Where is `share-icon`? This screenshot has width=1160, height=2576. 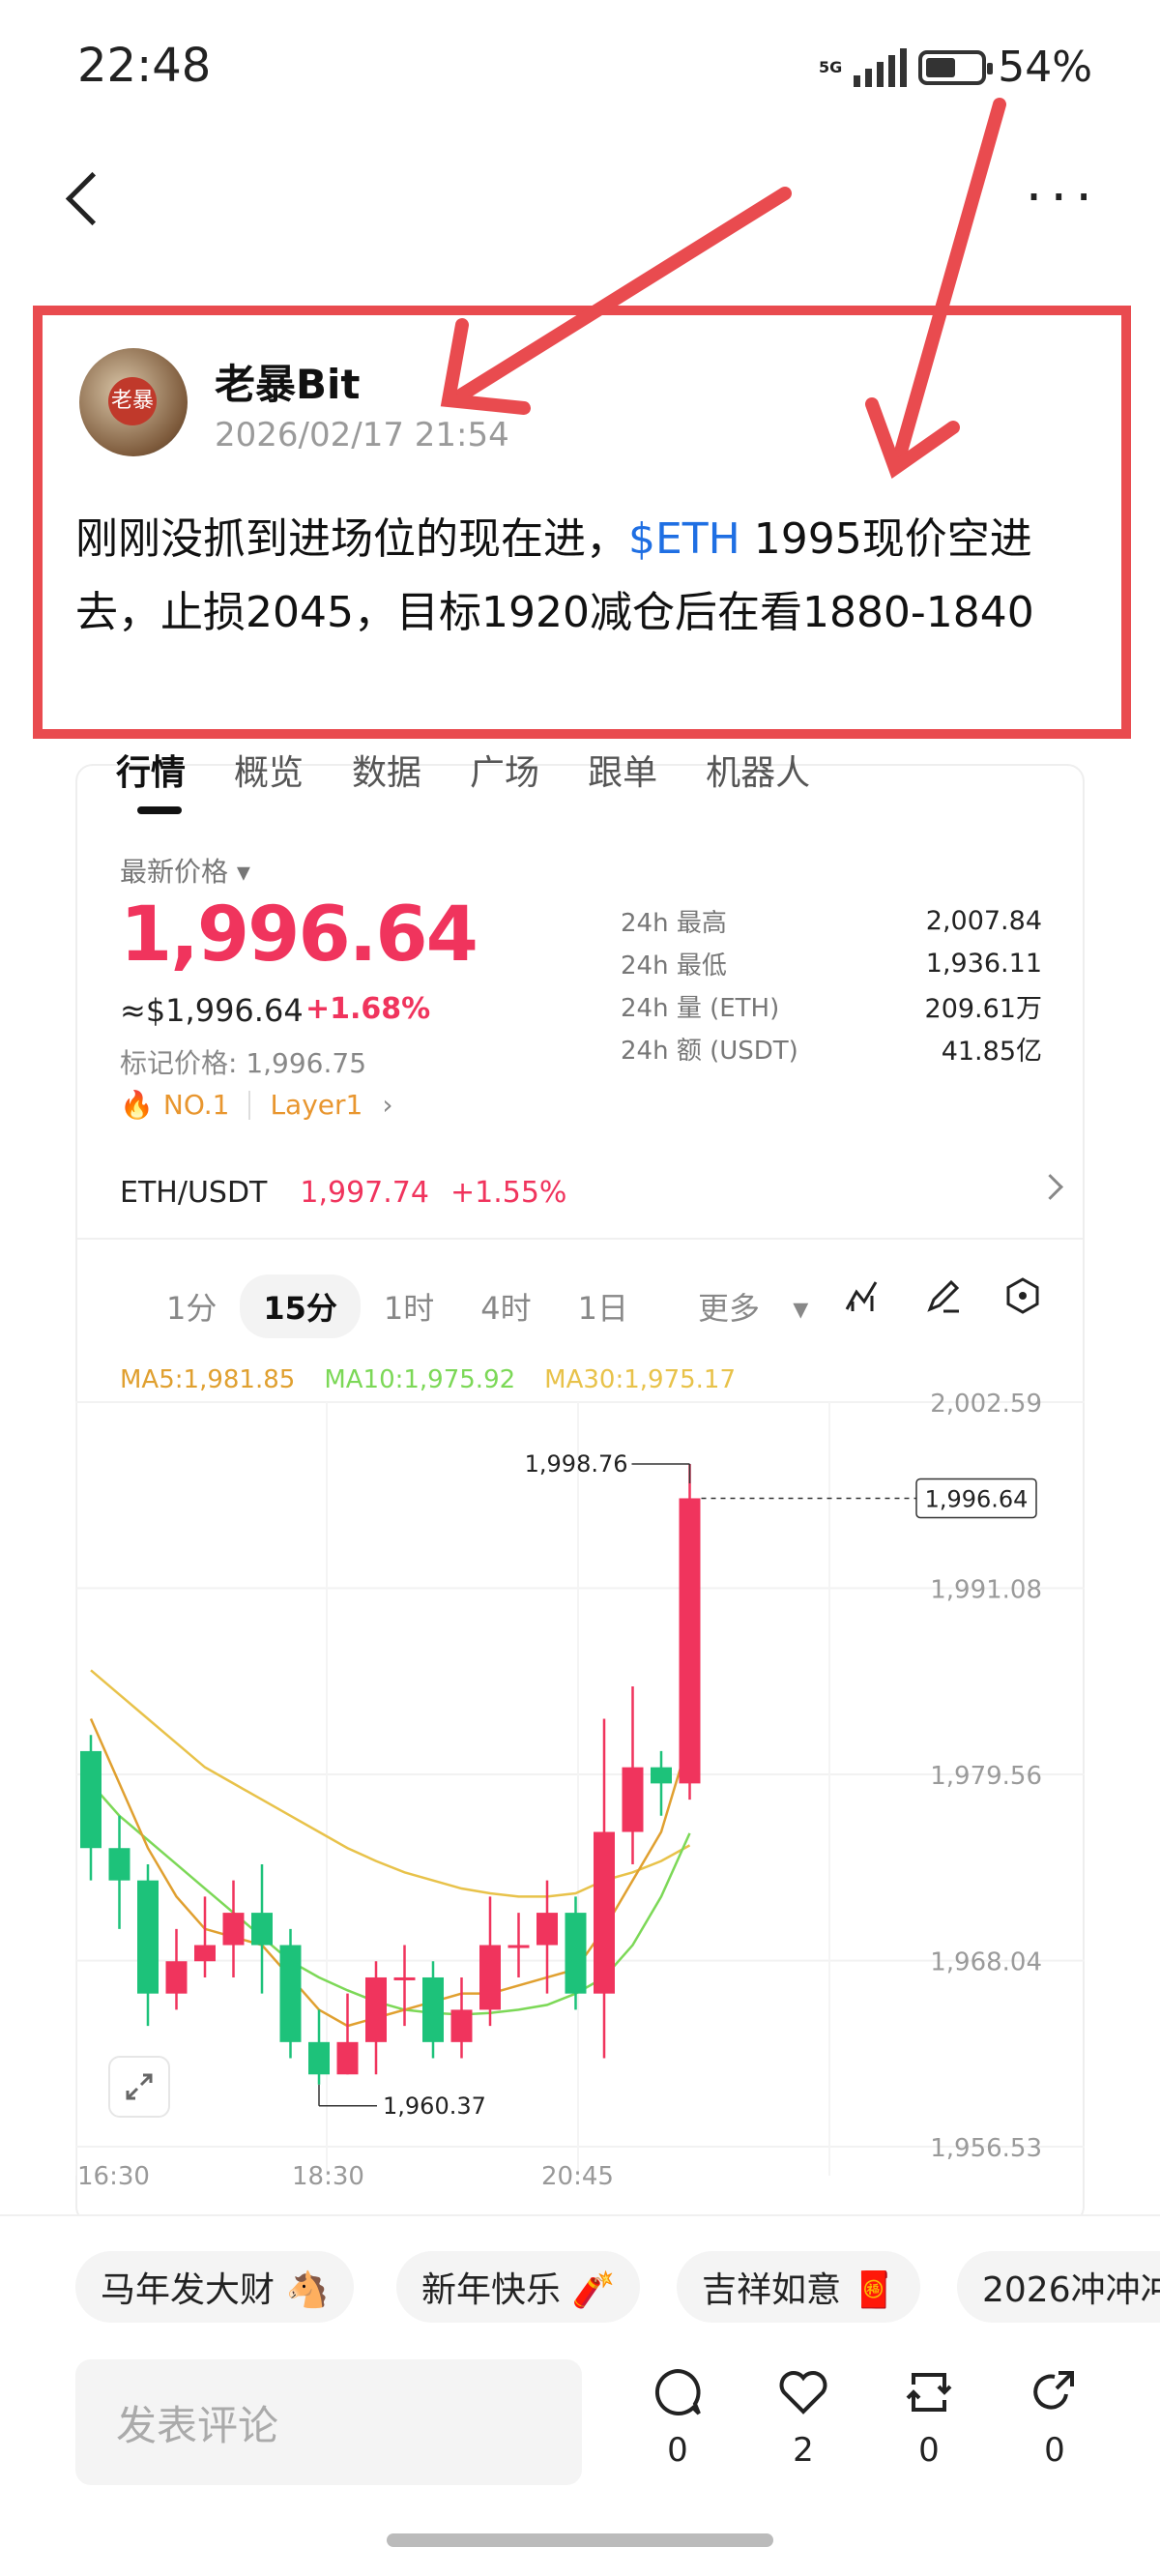 share-icon is located at coordinates (1053, 2390).